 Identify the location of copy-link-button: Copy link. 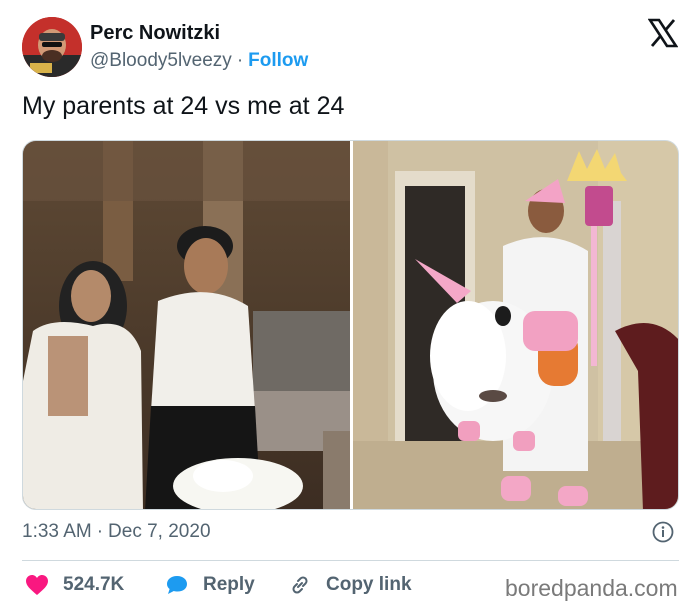
(350, 585).